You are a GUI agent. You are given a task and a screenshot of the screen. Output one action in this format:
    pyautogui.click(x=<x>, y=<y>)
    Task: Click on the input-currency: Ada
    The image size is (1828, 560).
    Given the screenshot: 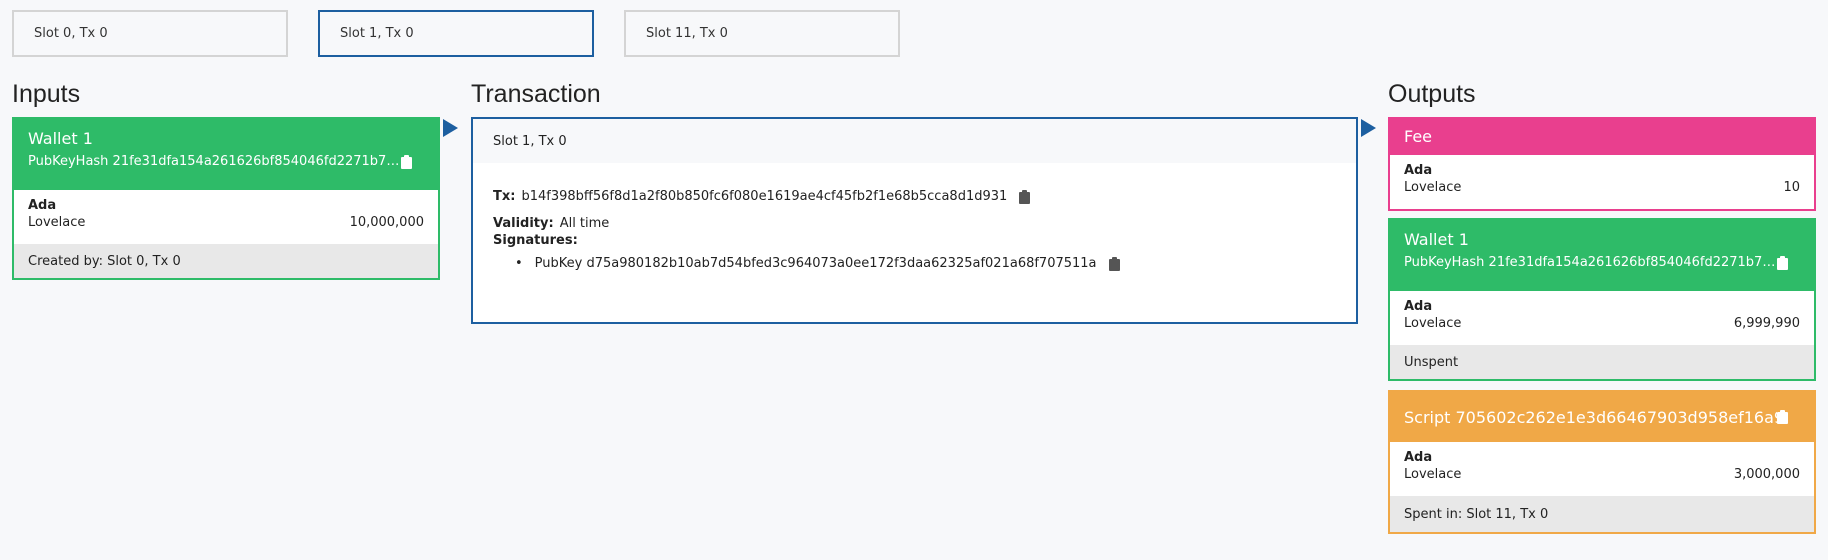 What is the action you would take?
    pyautogui.click(x=42, y=205)
    